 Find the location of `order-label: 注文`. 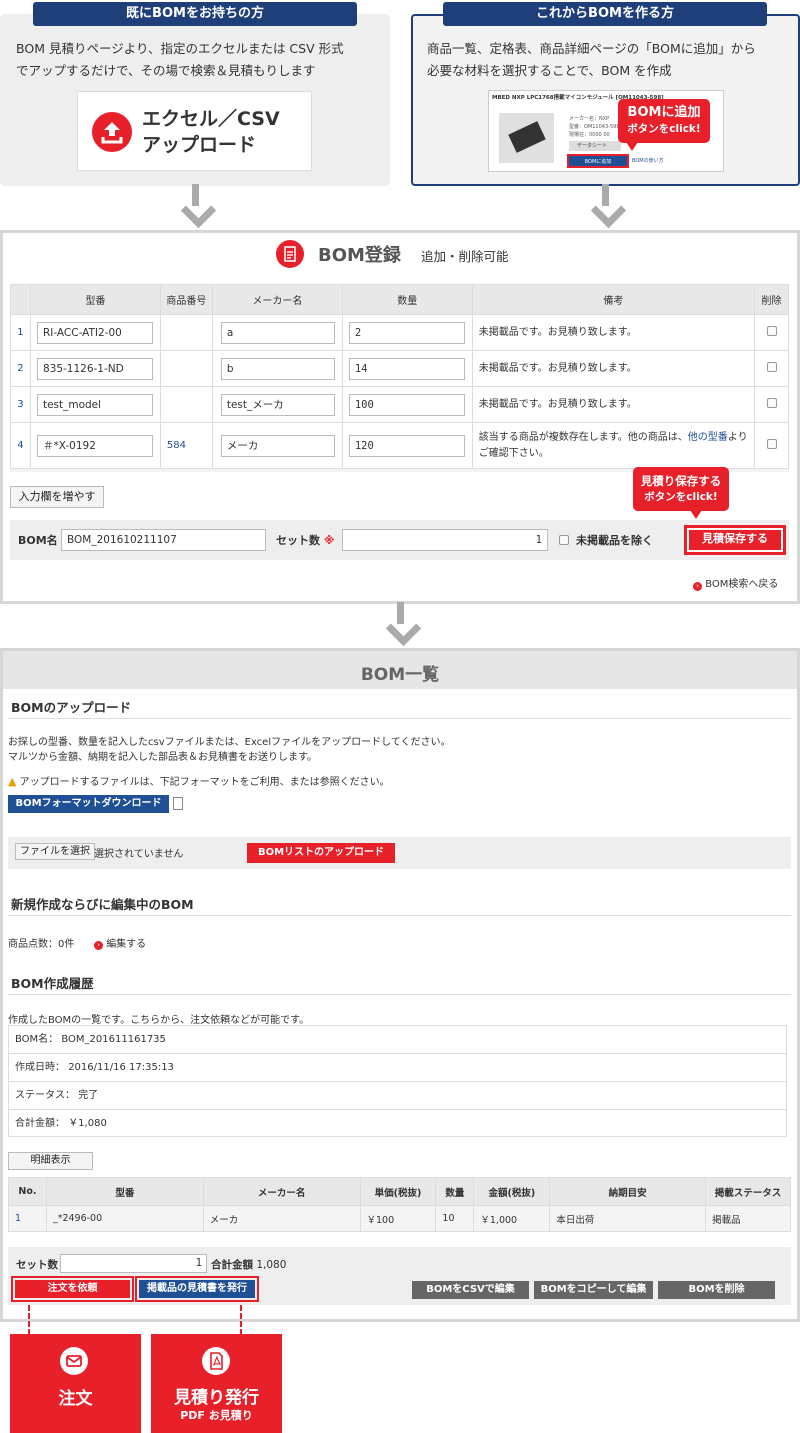

order-label: 注文 is located at coordinates (75, 1399).